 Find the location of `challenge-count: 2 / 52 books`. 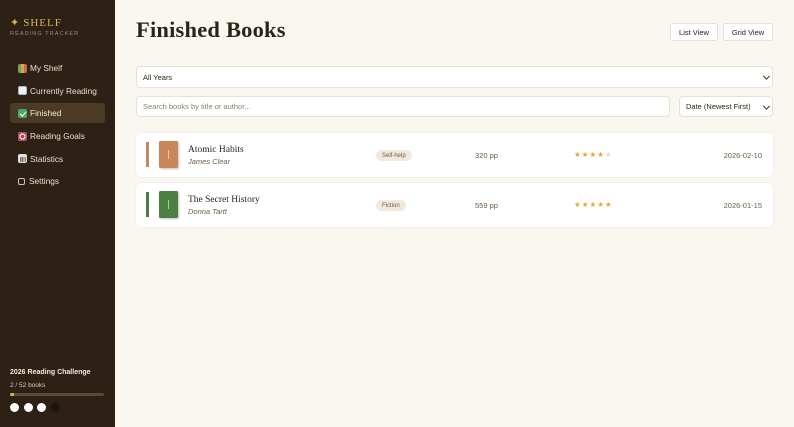

challenge-count: 2 / 52 books is located at coordinates (28, 385).